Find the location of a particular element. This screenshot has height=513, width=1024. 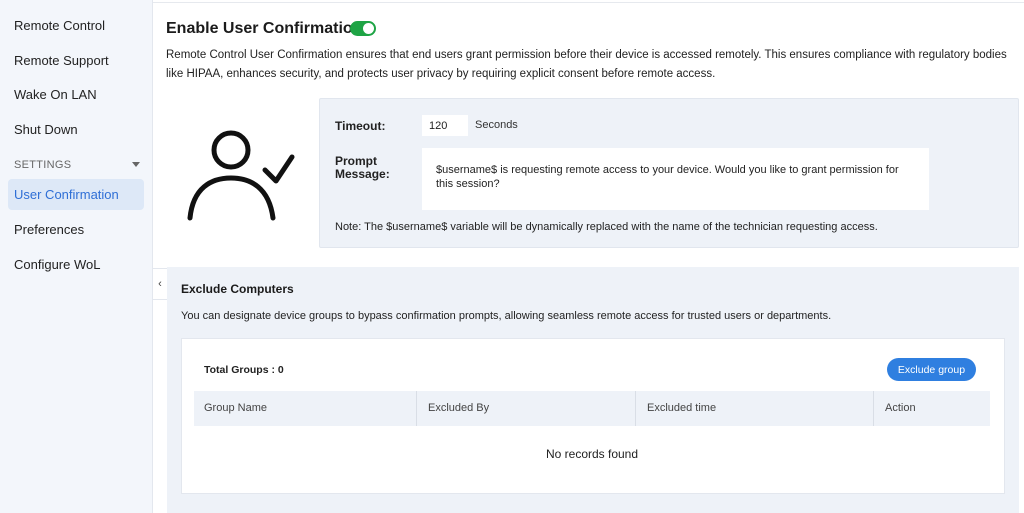

enable-confirmation-toggle is located at coordinates (363, 28).